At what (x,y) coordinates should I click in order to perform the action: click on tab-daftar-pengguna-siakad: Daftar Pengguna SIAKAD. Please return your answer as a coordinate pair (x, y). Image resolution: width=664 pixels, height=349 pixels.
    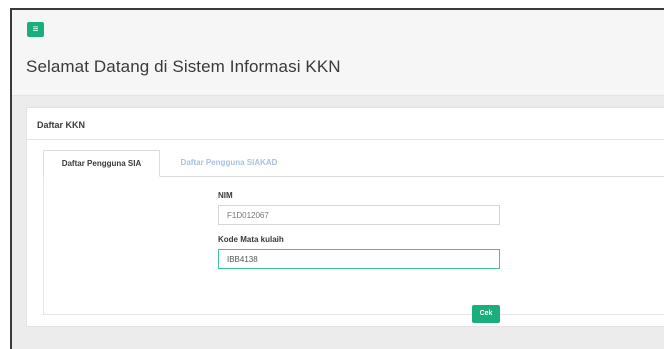
    Looking at the image, I should click on (229, 163).